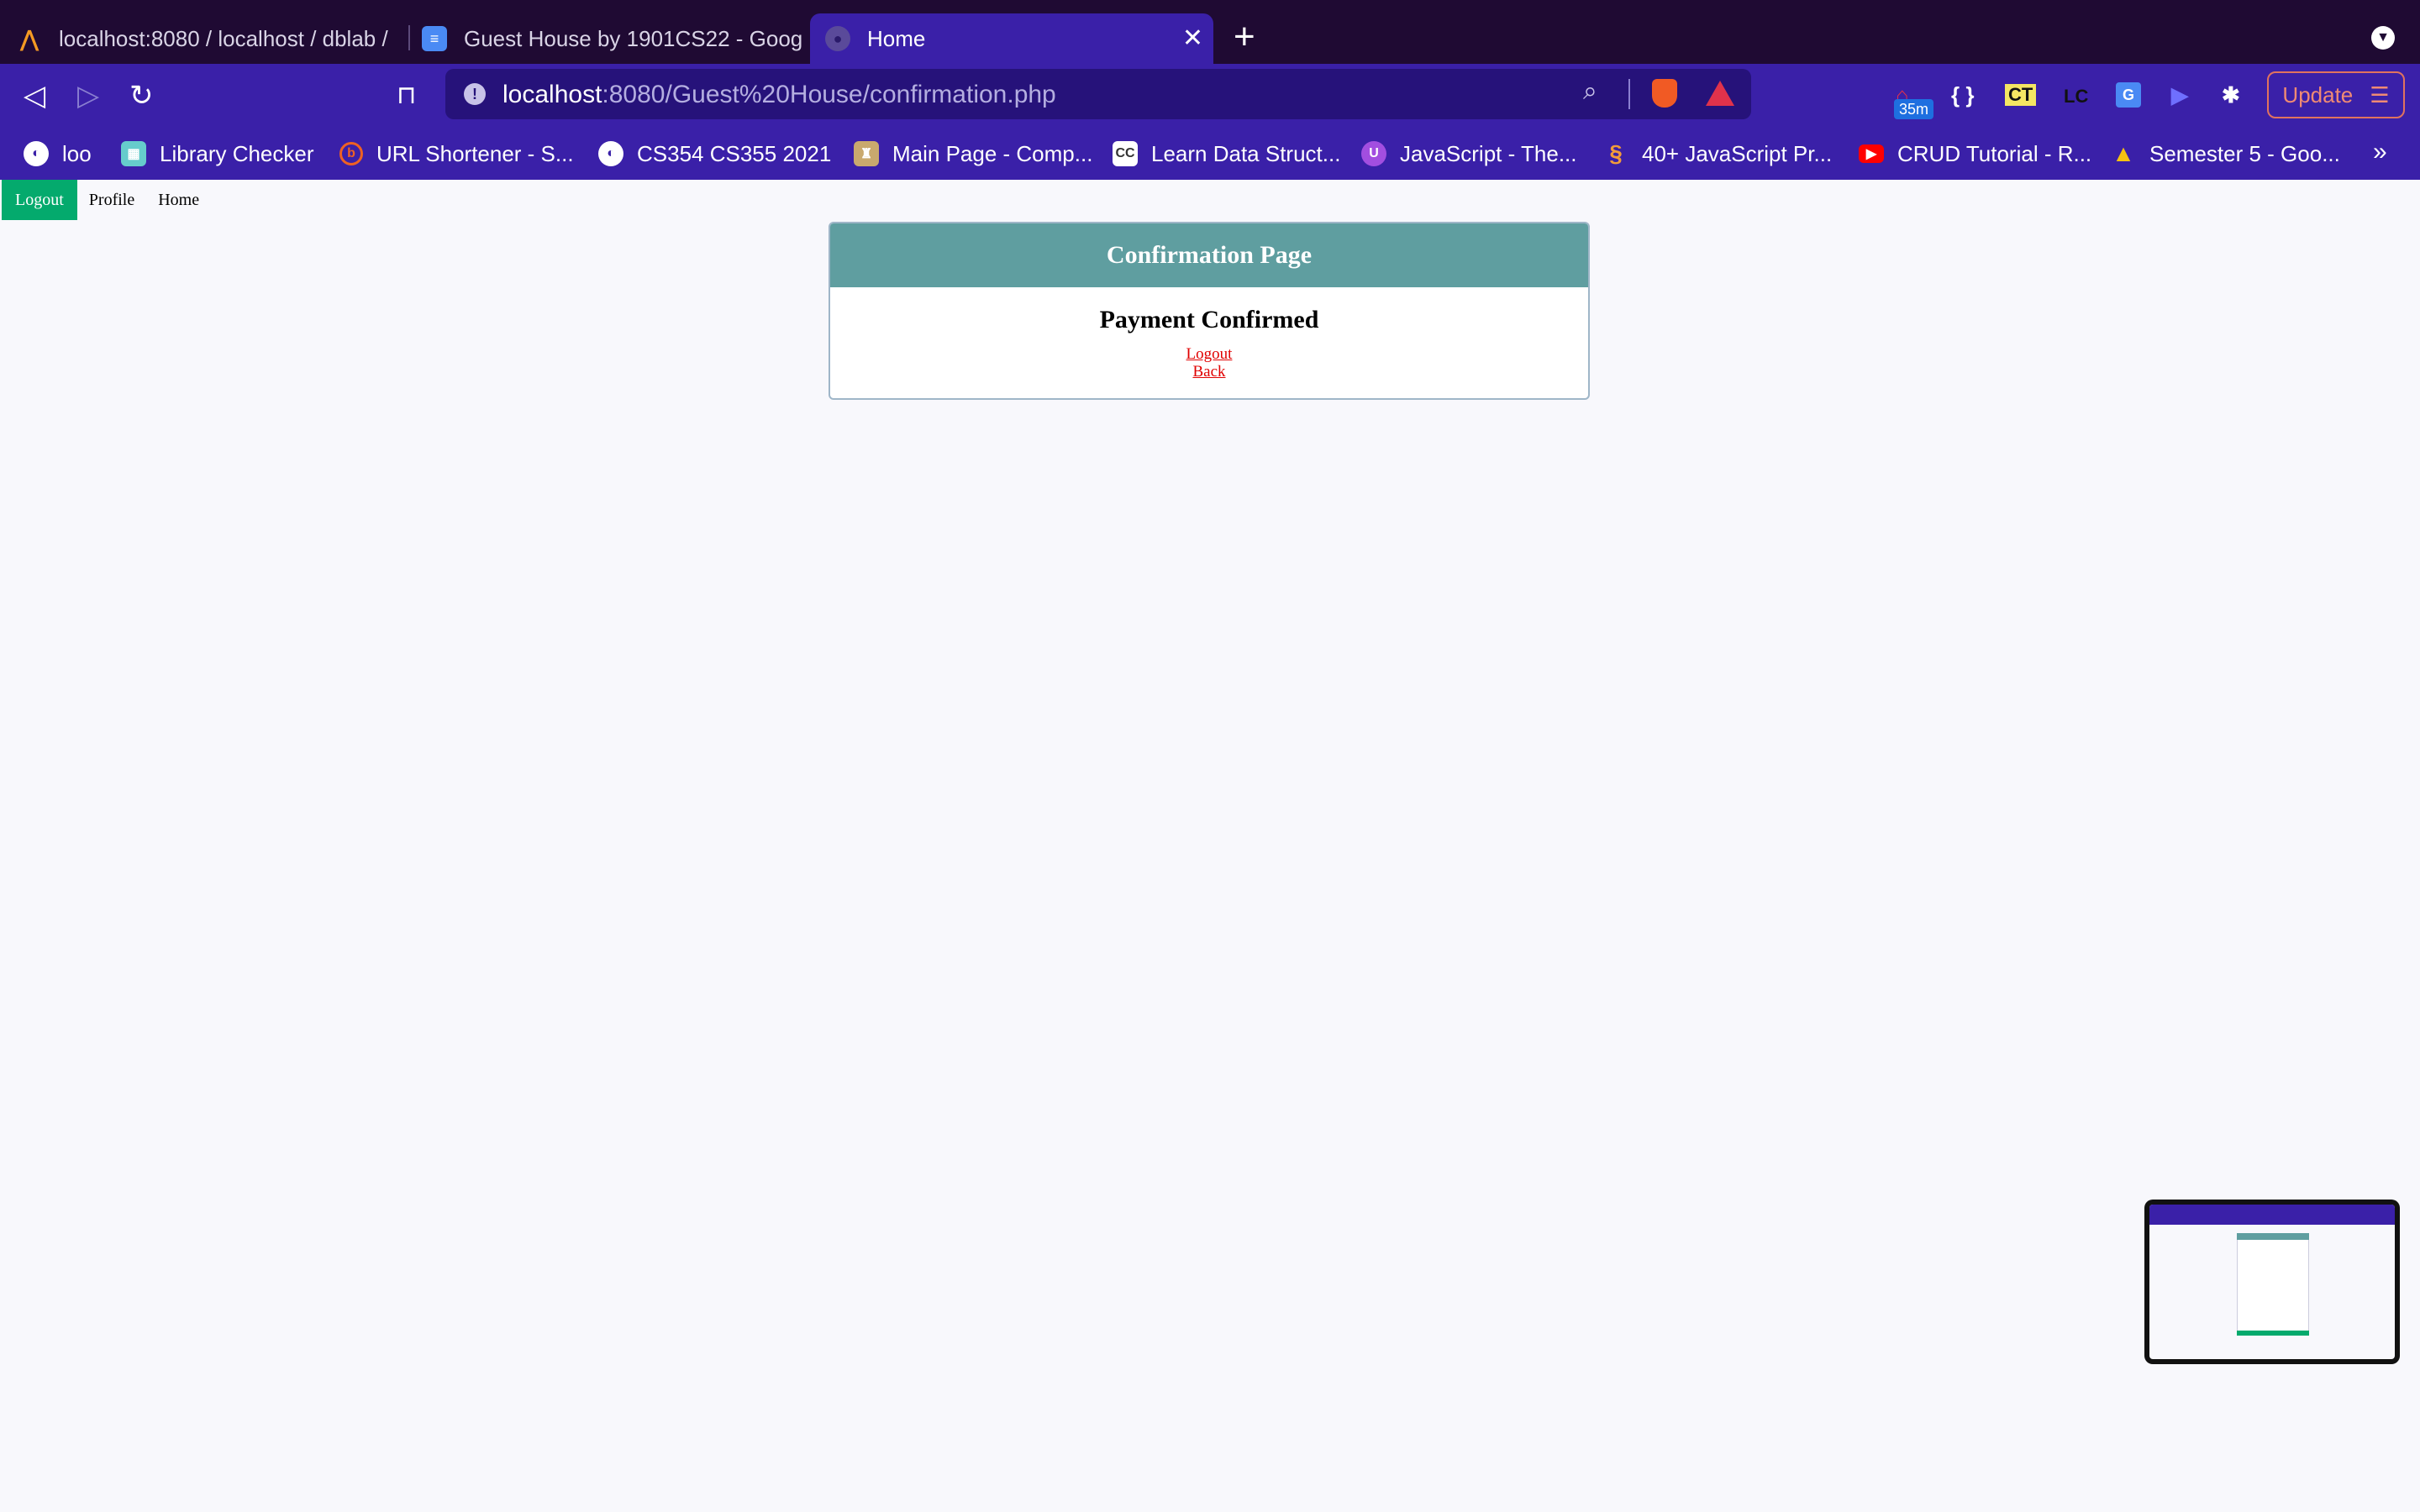 The height and width of the screenshot is (1512, 2420). What do you see at coordinates (2380, 152) in the screenshot?
I see `more-bookmarks-icon: »` at bounding box center [2380, 152].